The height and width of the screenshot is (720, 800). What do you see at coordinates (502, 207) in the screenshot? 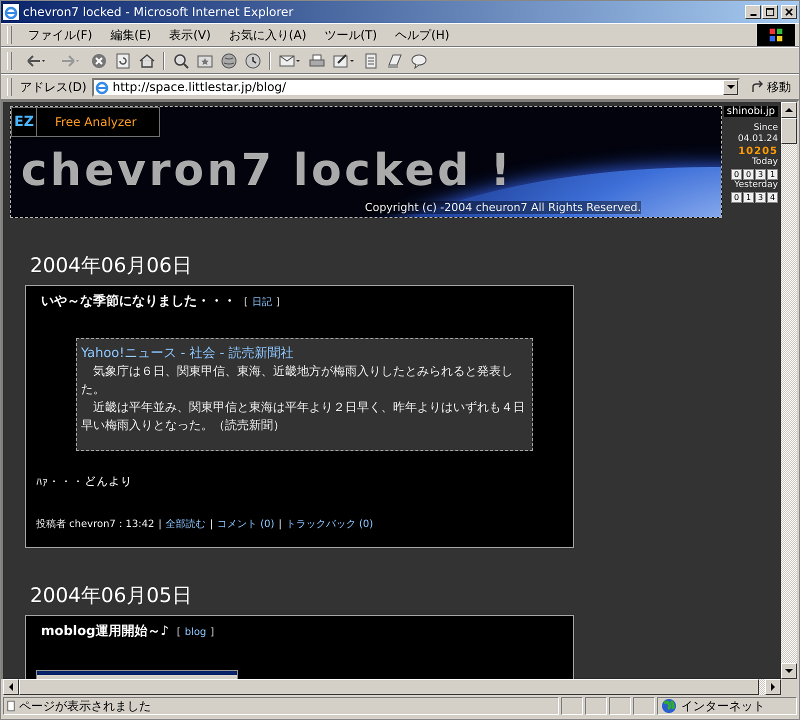
I see `copyright-text: Copyright (c) -2004 cheuron7 All Rights Reserved.` at bounding box center [502, 207].